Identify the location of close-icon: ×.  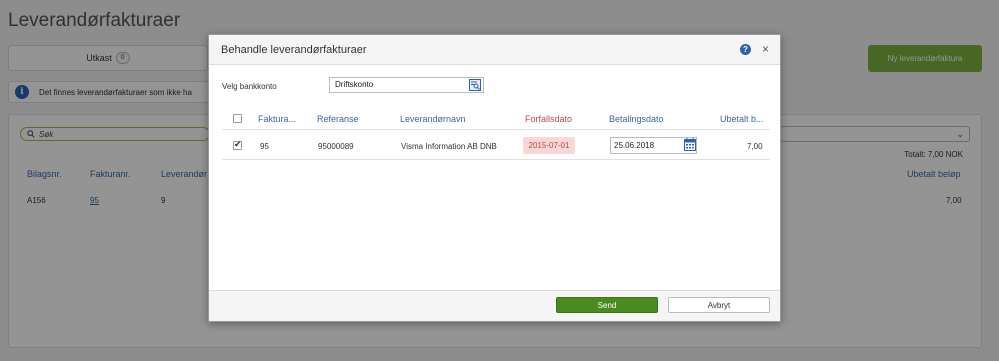
(765, 49).